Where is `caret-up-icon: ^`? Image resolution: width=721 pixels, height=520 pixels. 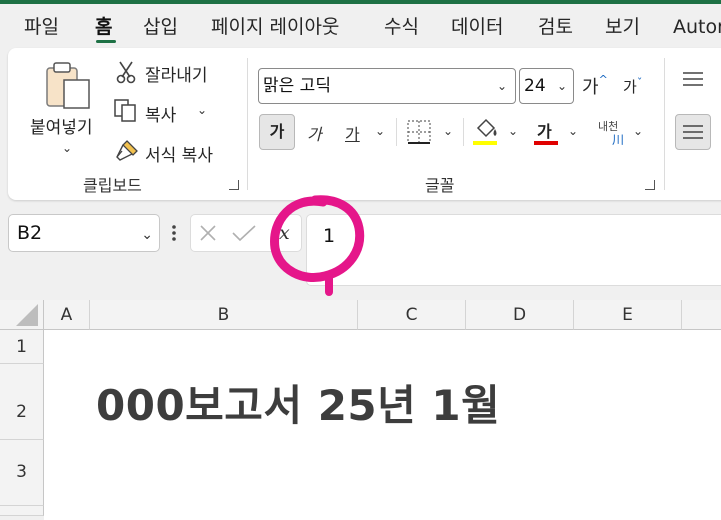 caret-up-icon: ^ is located at coordinates (603, 79).